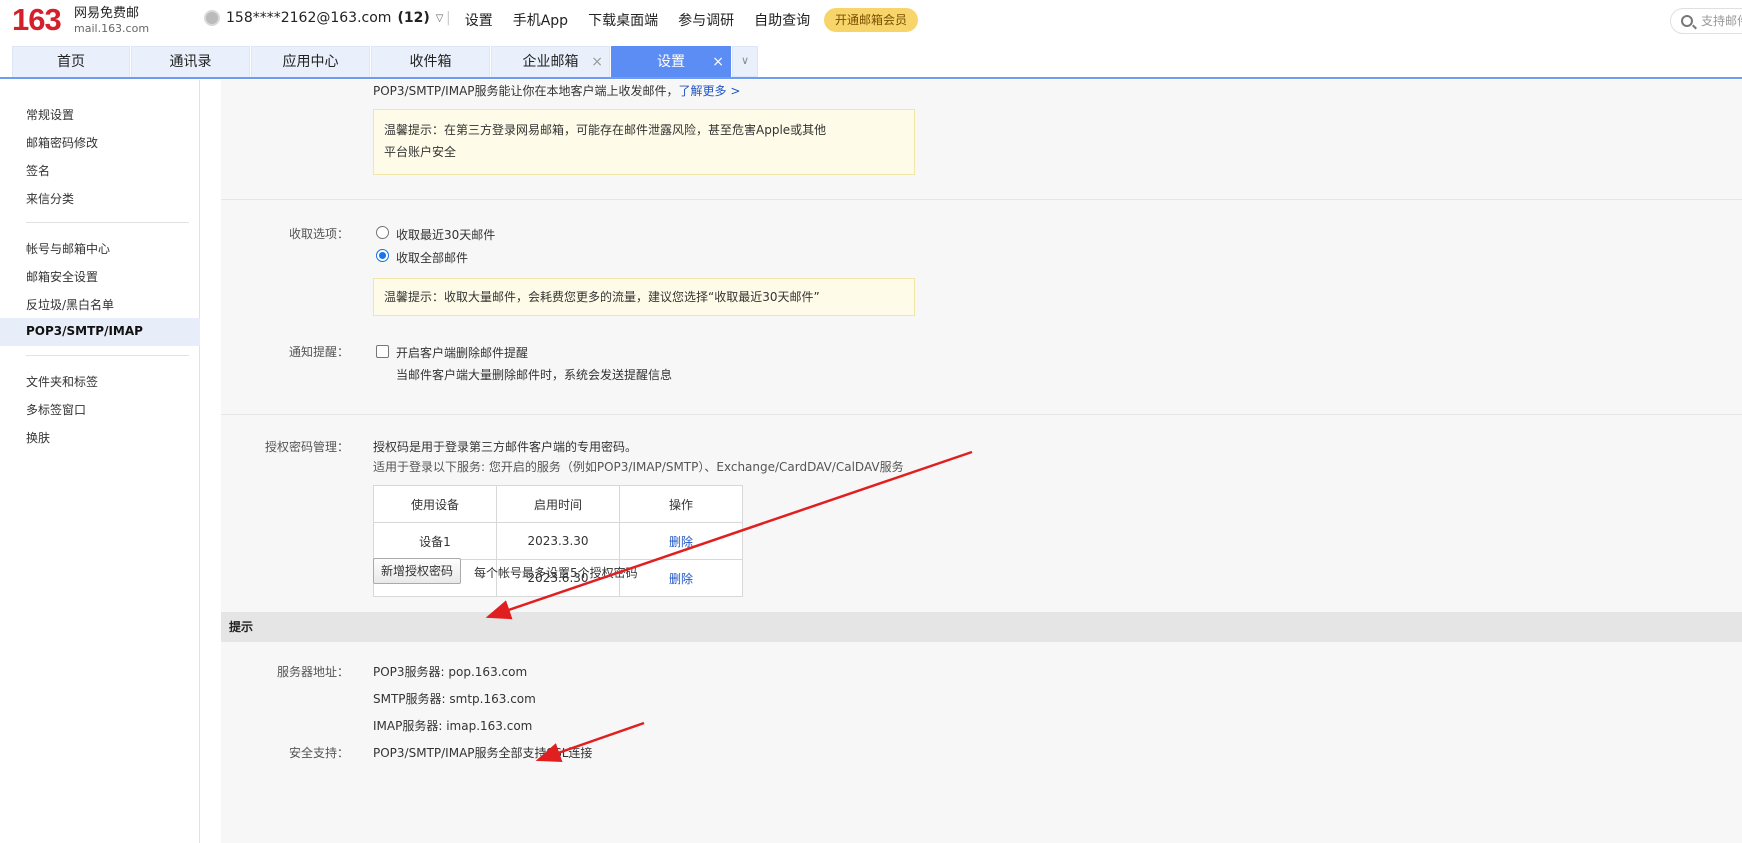  Describe the element at coordinates (84, 331) in the screenshot. I see `sidebar-item-pop3-smtp-imap: POP3/SMTP/IMAP` at that location.